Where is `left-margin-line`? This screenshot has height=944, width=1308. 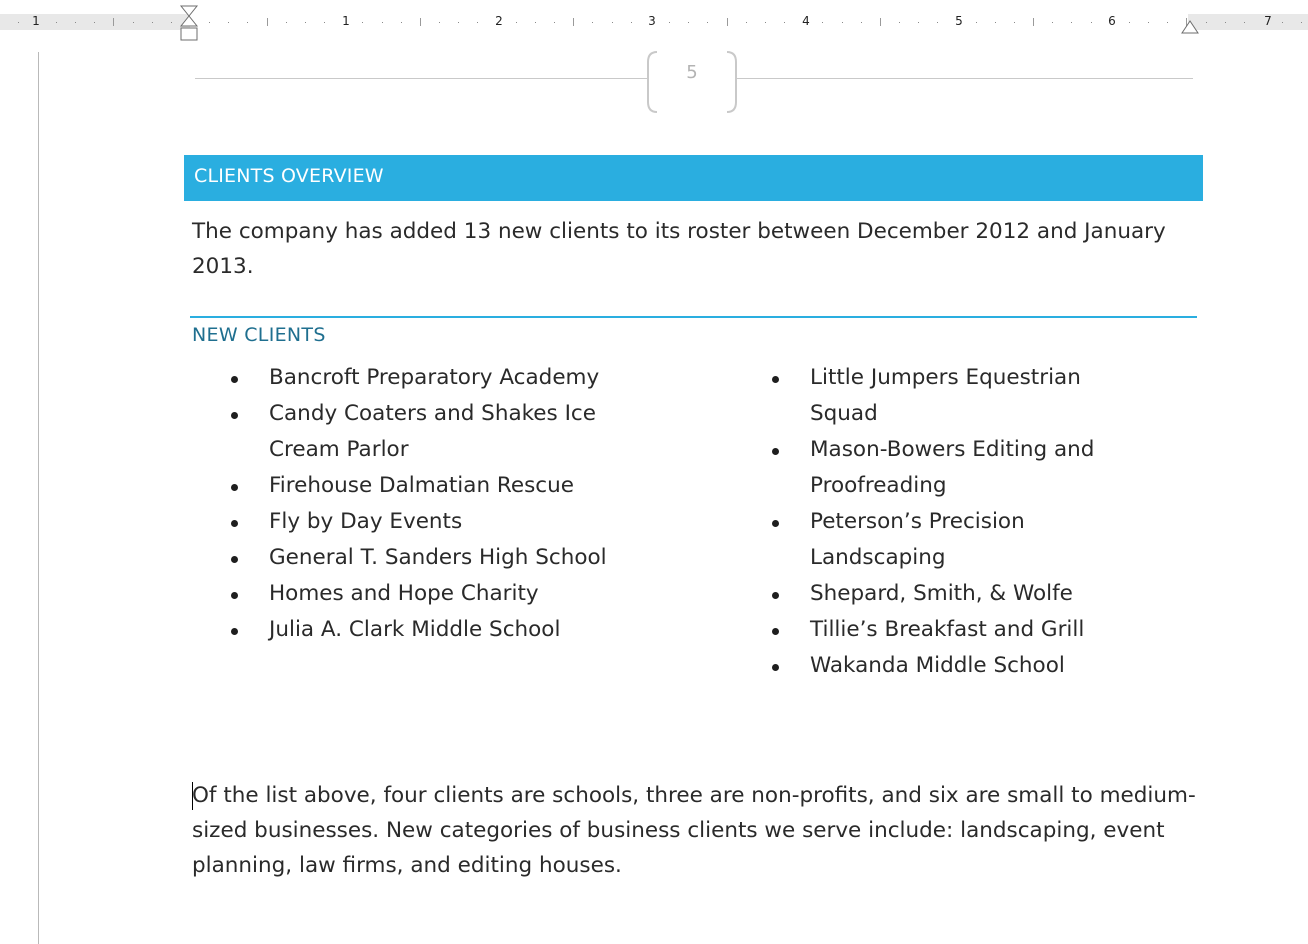
left-margin-line is located at coordinates (38, 498).